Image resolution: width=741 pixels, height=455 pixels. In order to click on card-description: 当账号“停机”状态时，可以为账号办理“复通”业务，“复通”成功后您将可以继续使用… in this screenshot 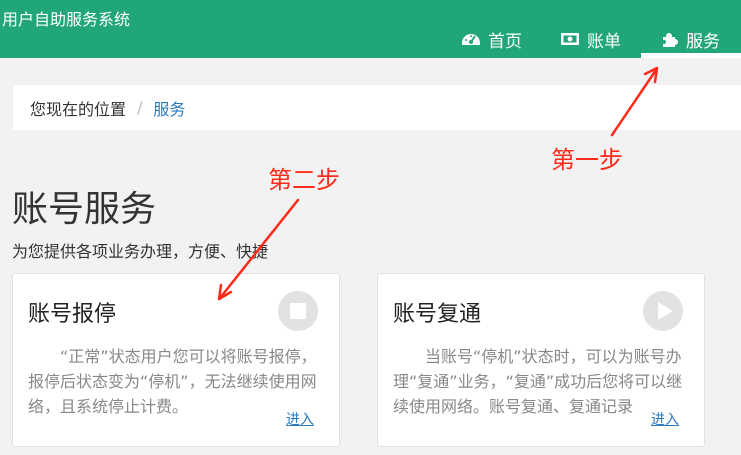, I will do `click(538, 381)`.